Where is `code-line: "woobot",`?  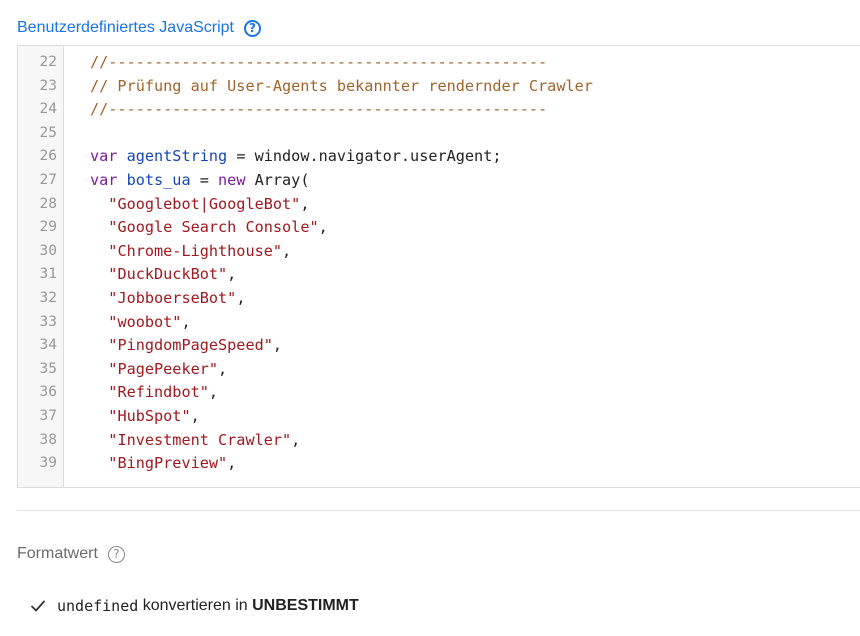 code-line: "woobot", is located at coordinates (475, 323).